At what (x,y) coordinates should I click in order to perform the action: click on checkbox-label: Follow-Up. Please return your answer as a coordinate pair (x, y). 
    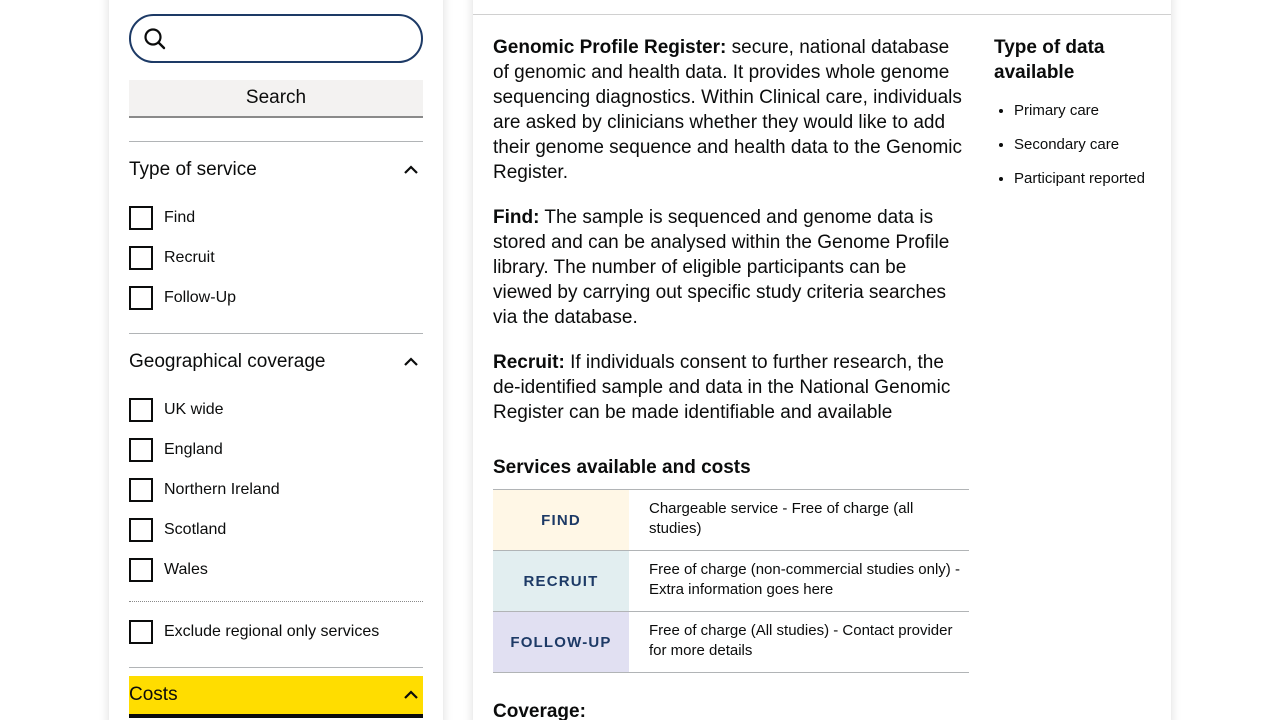
    Looking at the image, I should click on (200, 297).